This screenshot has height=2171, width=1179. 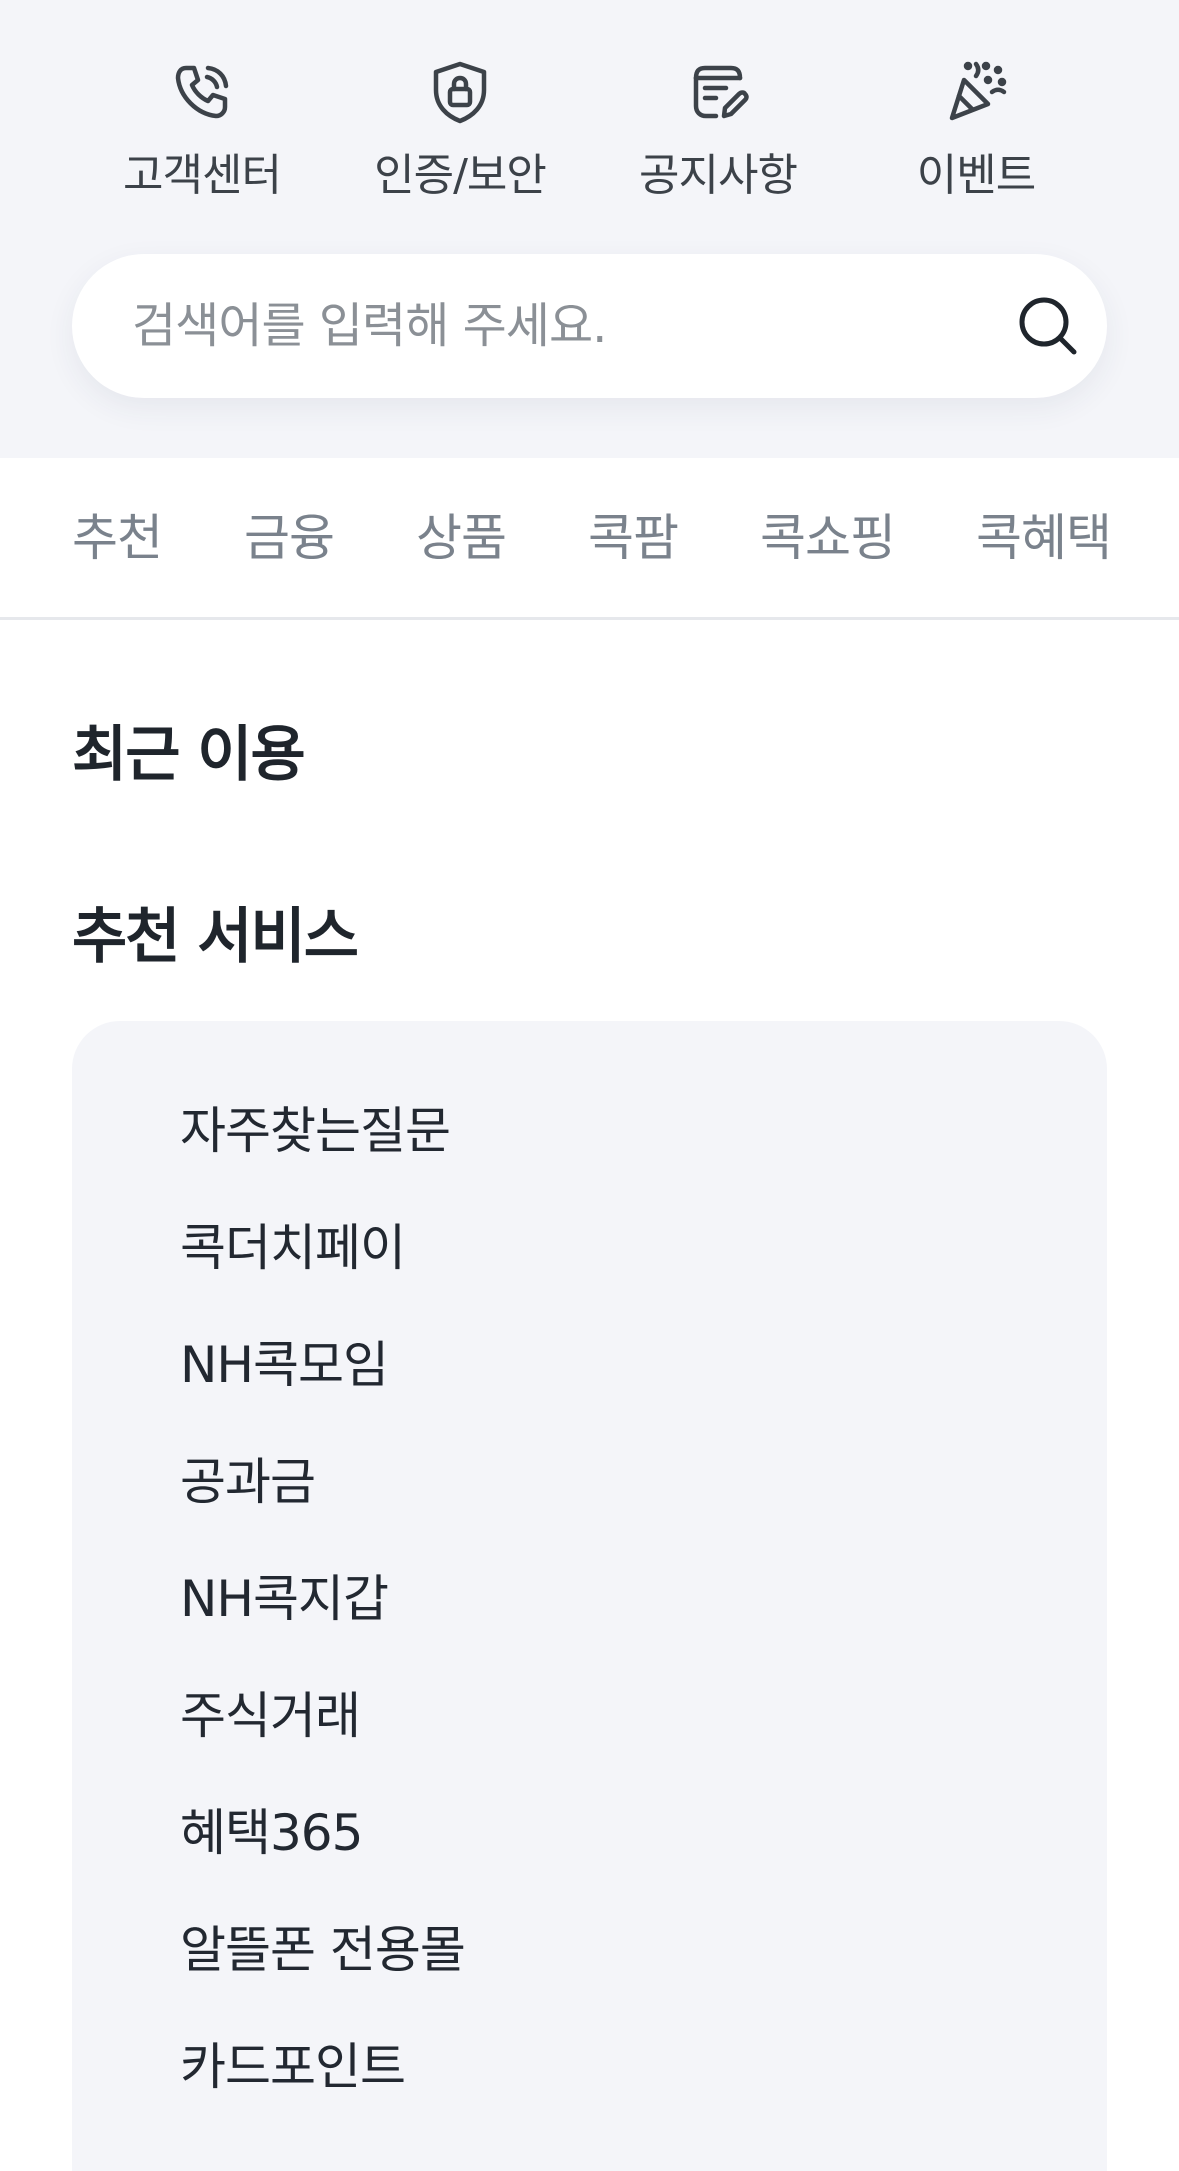 What do you see at coordinates (976, 92) in the screenshot?
I see `party-popper-icon` at bounding box center [976, 92].